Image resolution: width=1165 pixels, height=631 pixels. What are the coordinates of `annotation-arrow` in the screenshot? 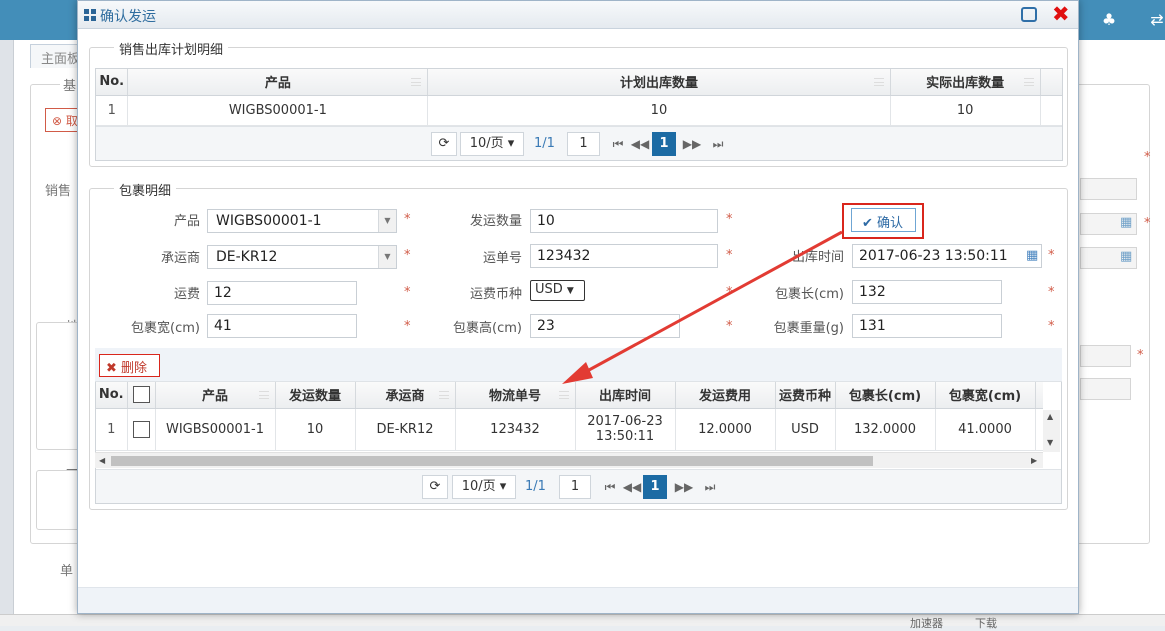 It's located at (702, 307).